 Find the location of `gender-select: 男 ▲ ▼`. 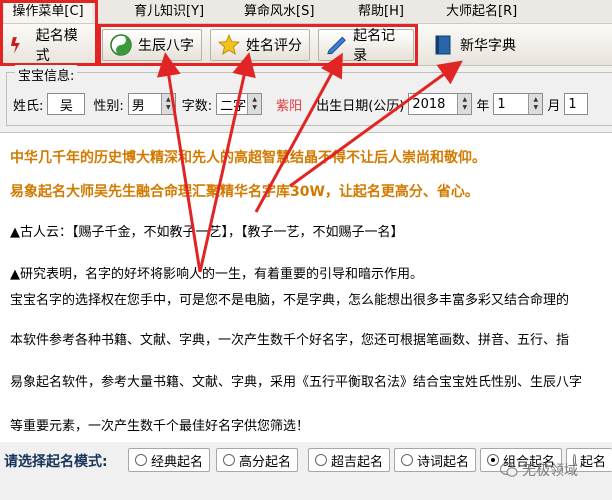

gender-select: 男 ▲ ▼ is located at coordinates (151, 104).